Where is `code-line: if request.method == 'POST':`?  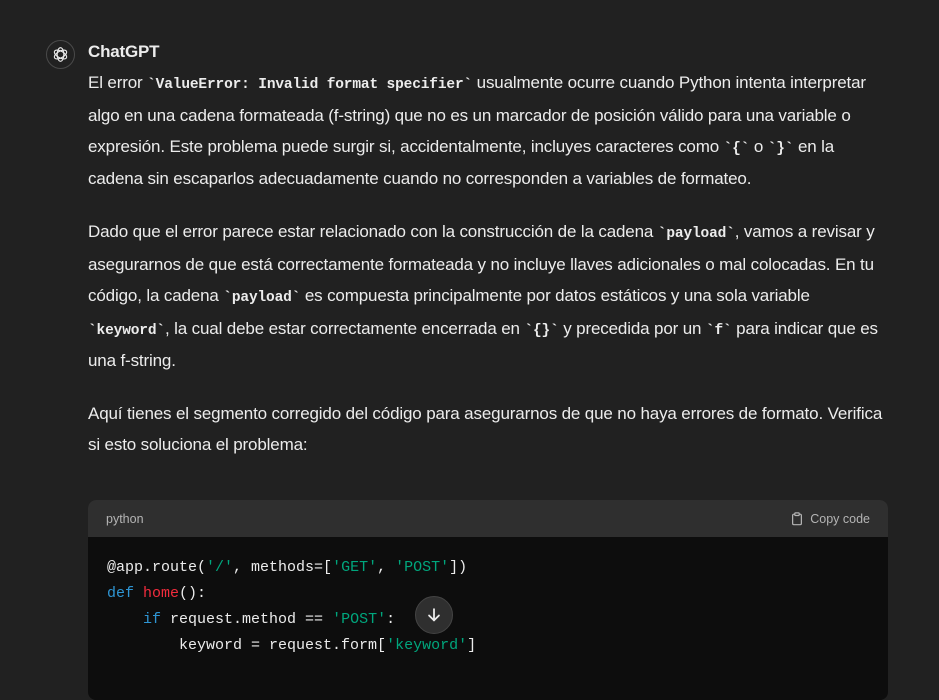
code-line: if request.method == 'POST': is located at coordinates (269, 619).